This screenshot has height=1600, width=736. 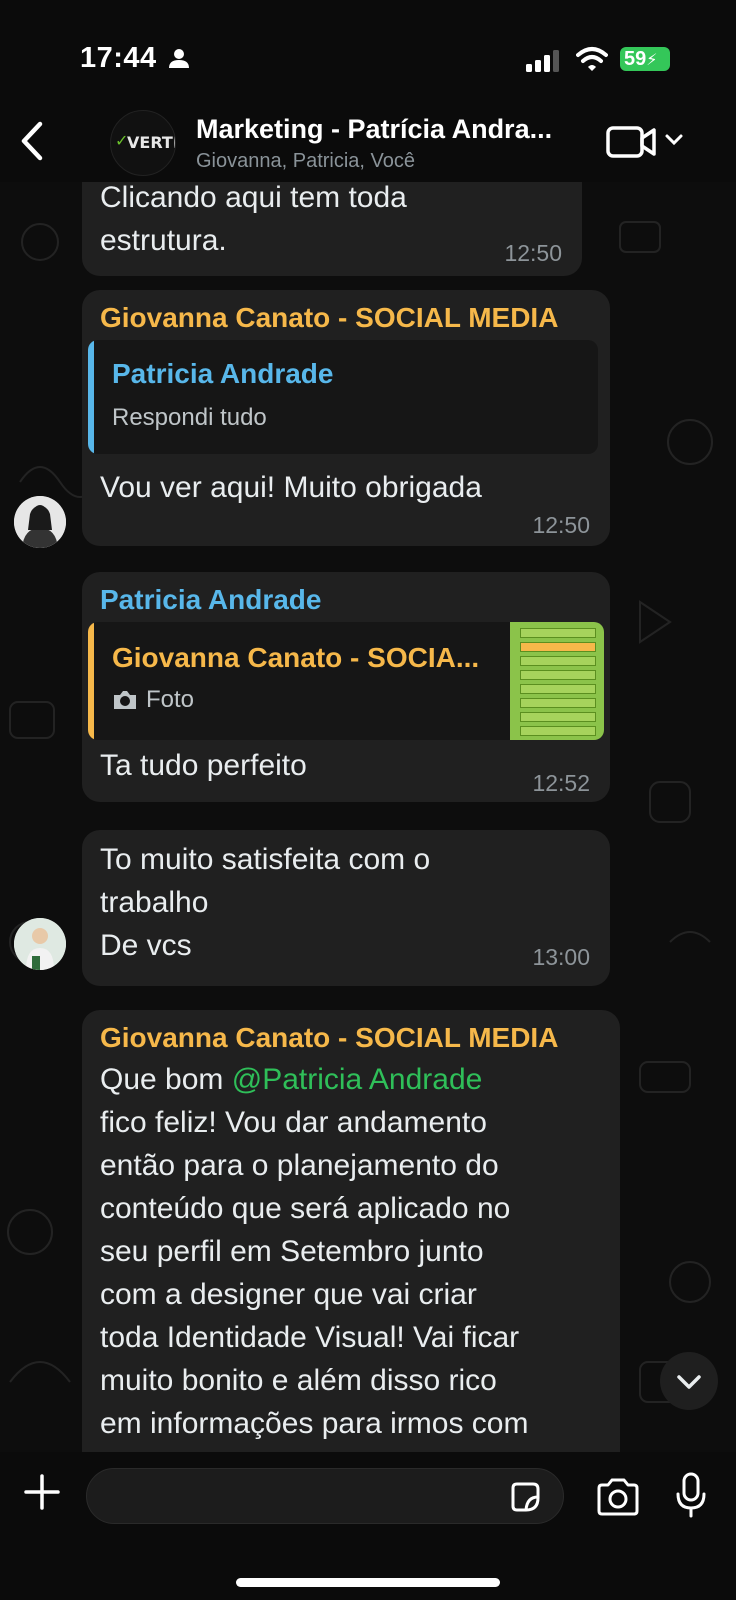 I want to click on message-line: muito bonito e além disso rico, so click(x=298, y=1380).